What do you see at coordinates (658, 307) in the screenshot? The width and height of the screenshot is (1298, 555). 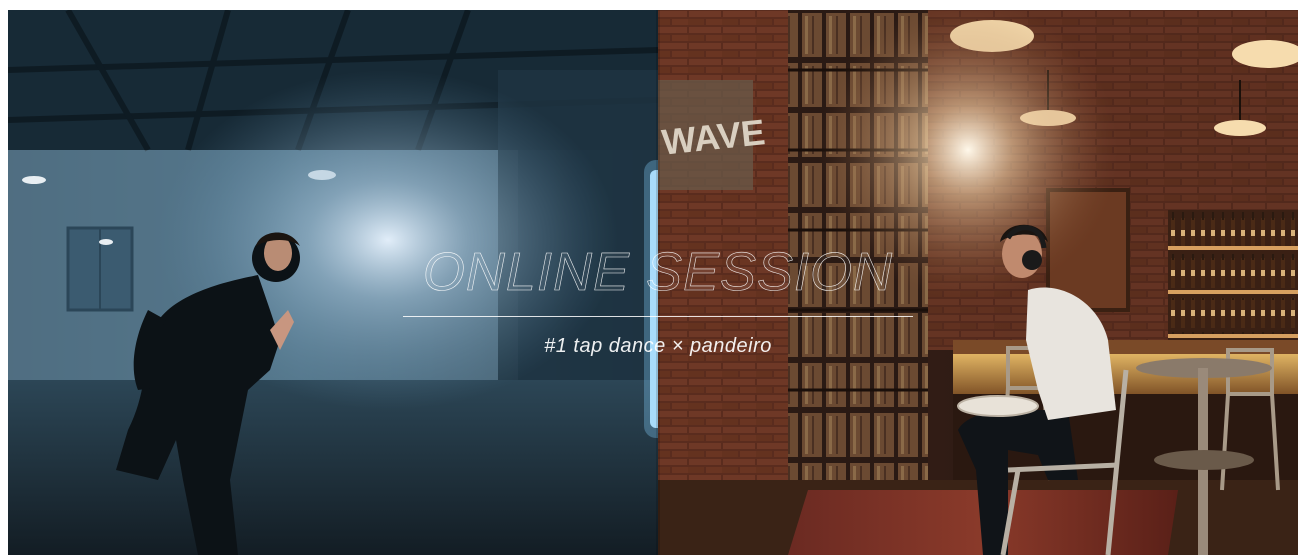 I see `hero-title-block: ONLINE SESSION #1 tap dance × pandeiro` at bounding box center [658, 307].